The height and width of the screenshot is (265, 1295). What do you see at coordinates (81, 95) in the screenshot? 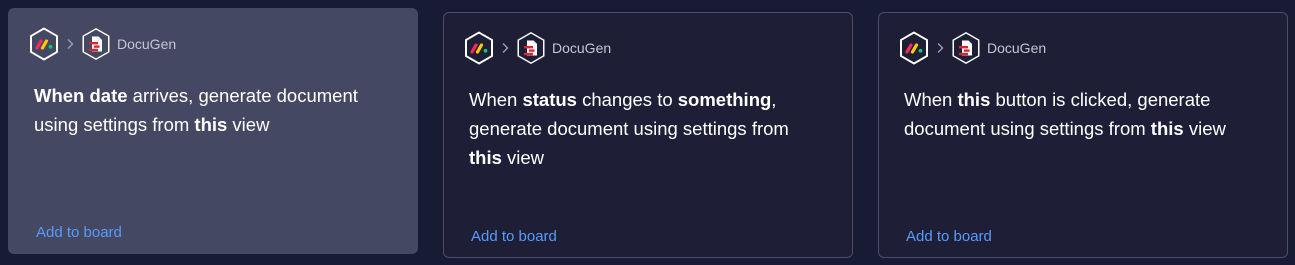
I see `recipe-keyword: When date` at bounding box center [81, 95].